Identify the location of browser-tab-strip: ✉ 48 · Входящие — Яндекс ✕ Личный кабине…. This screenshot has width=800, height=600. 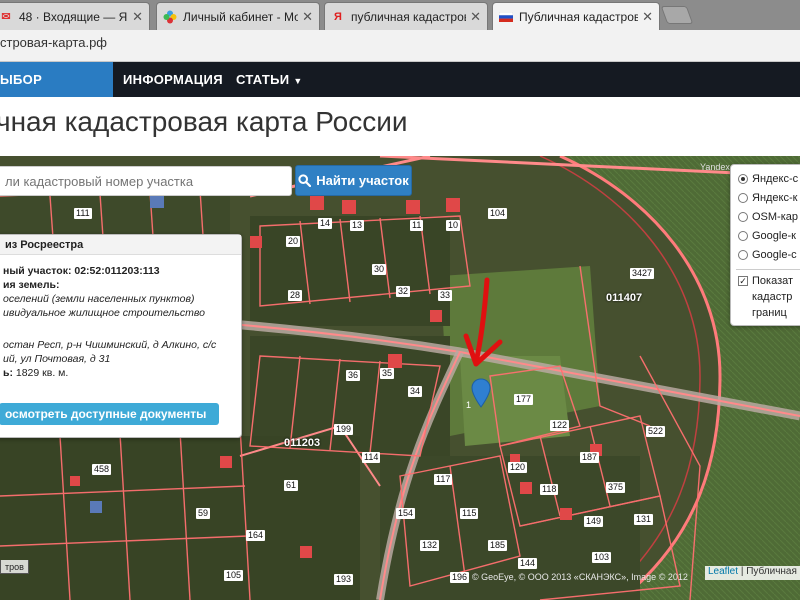
(400, 15).